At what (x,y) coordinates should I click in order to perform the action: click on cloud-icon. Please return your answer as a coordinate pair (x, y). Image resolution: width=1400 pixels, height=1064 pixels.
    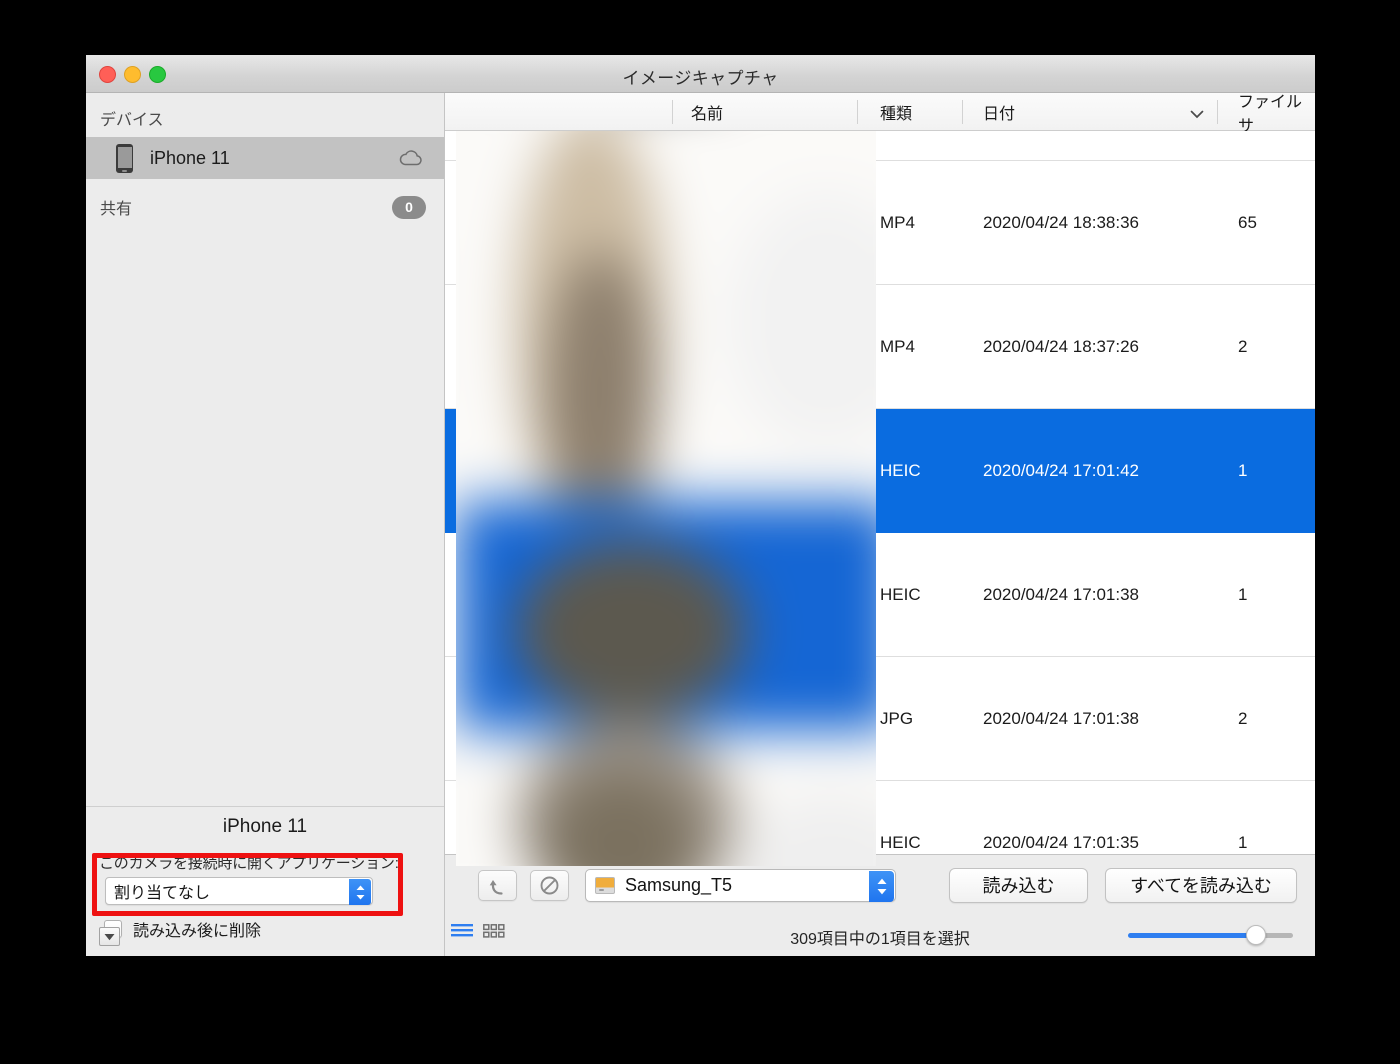
    Looking at the image, I should click on (410, 158).